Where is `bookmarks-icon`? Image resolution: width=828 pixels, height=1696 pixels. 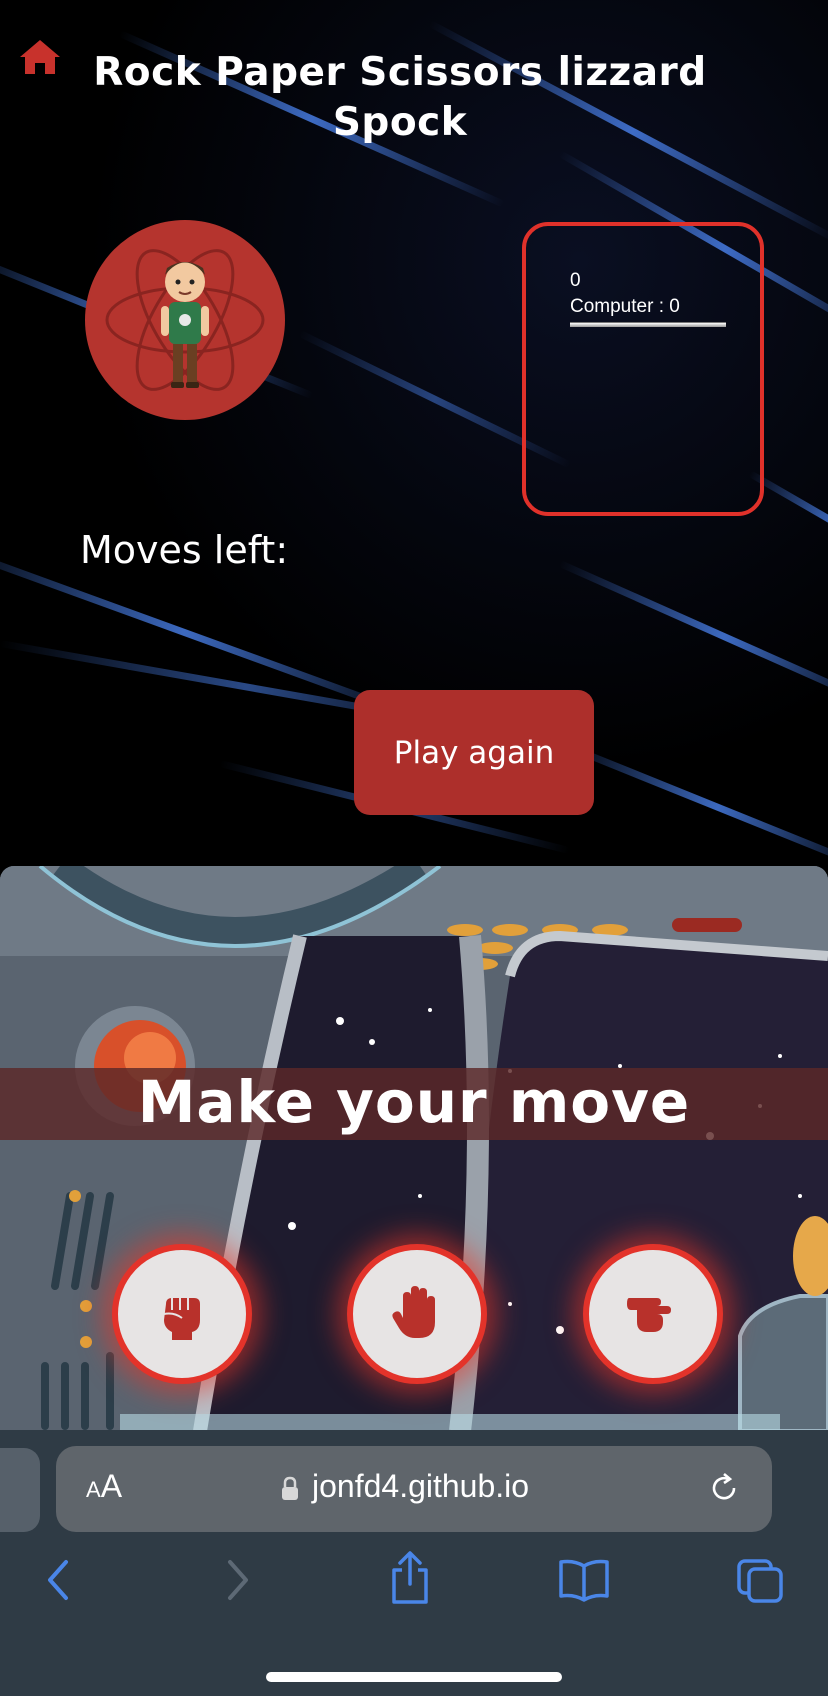 bookmarks-icon is located at coordinates (584, 1580).